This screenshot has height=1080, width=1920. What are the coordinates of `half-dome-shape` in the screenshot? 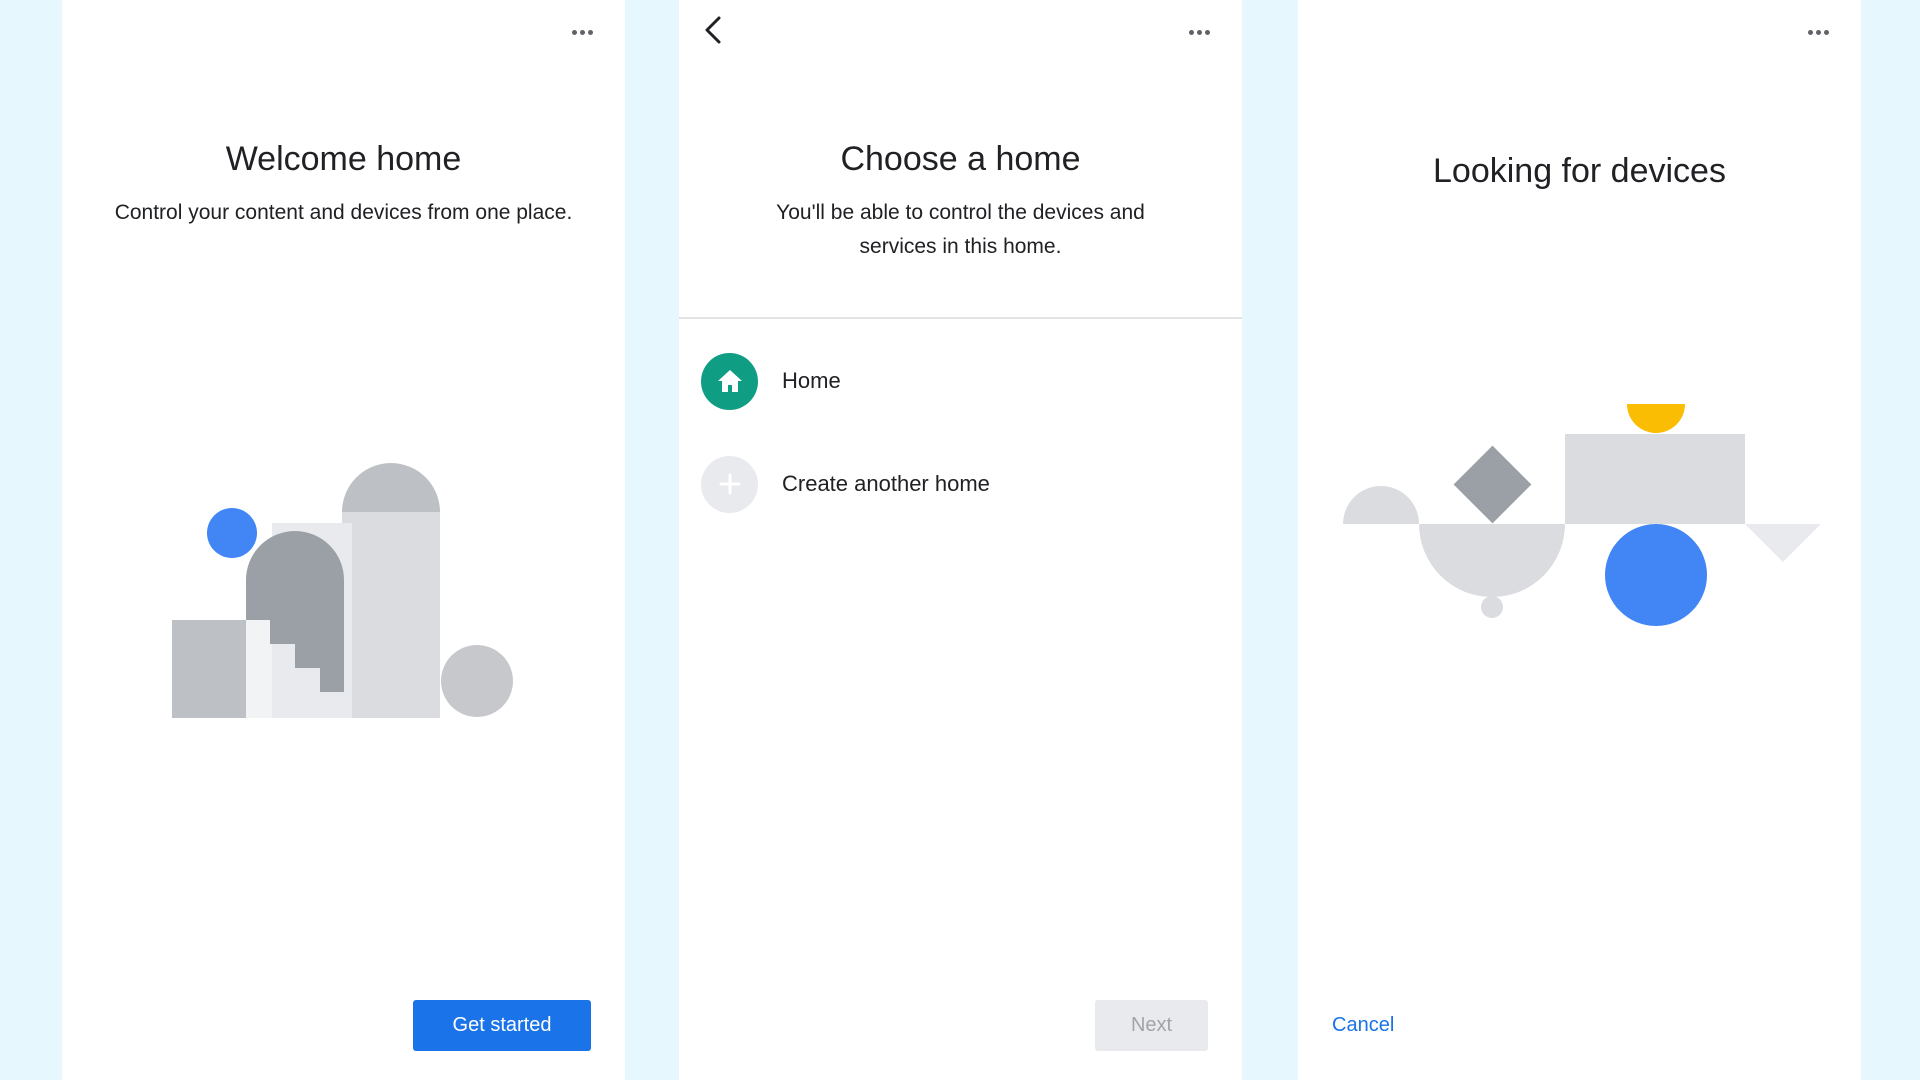 It's located at (1381, 505).